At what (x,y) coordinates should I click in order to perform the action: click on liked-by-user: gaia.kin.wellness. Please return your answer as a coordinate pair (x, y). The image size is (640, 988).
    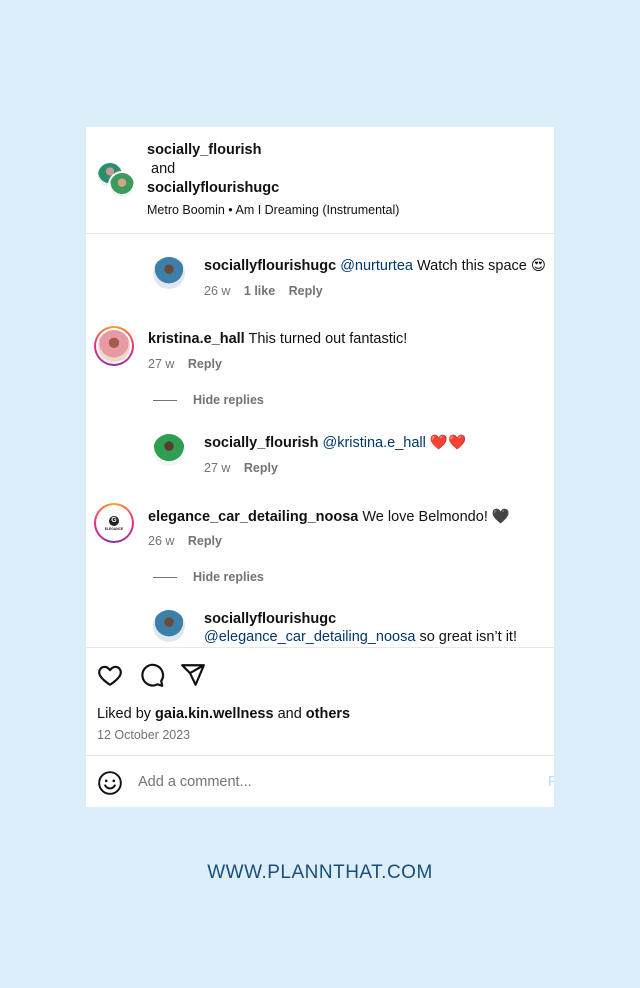
    Looking at the image, I should click on (214, 714).